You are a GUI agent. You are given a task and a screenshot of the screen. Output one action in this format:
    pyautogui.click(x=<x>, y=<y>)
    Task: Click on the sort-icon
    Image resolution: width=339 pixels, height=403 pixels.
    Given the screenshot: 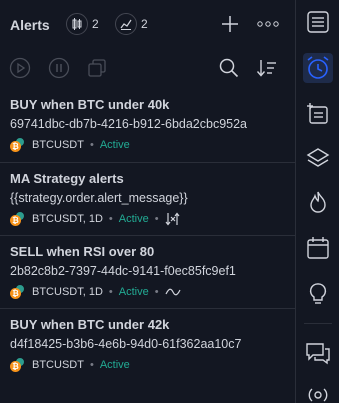 What is the action you would take?
    pyautogui.click(x=266, y=68)
    